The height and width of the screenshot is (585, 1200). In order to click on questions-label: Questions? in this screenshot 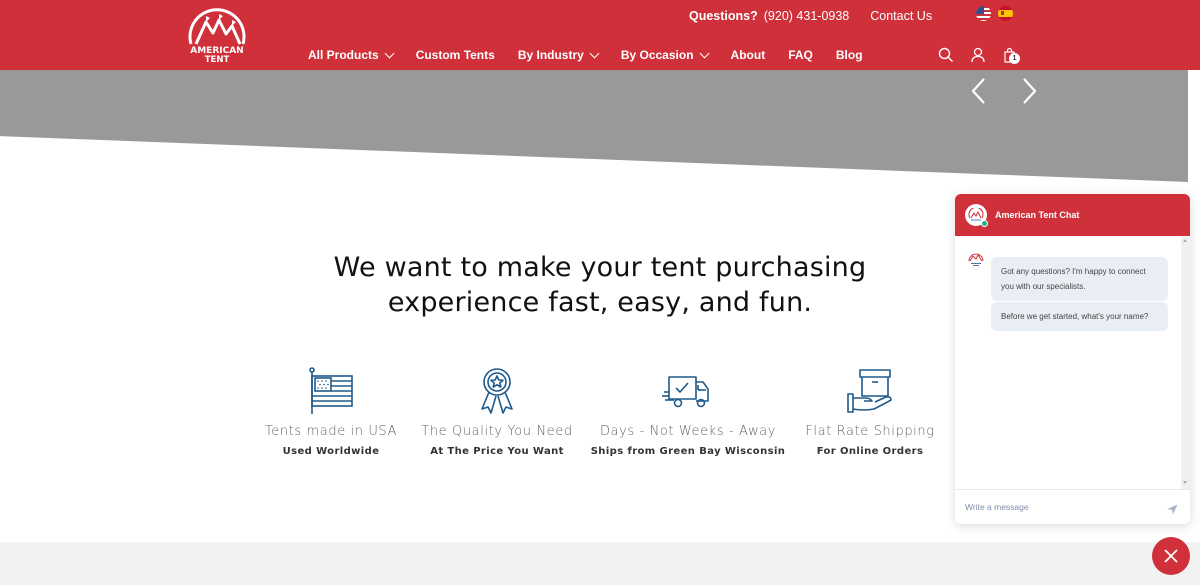, I will do `click(723, 16)`.